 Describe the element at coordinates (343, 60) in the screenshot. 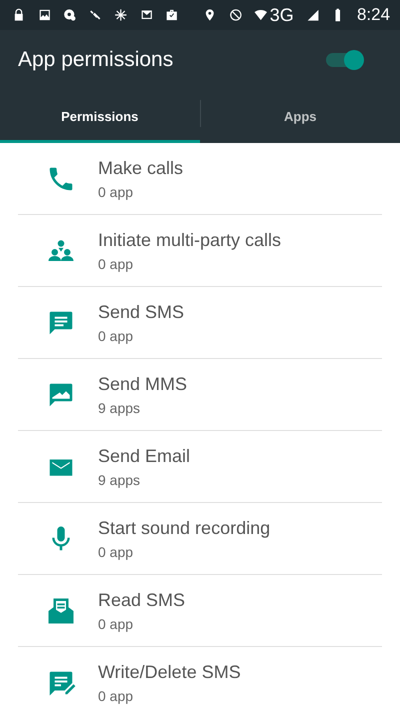

I see `toggle-switch` at that location.